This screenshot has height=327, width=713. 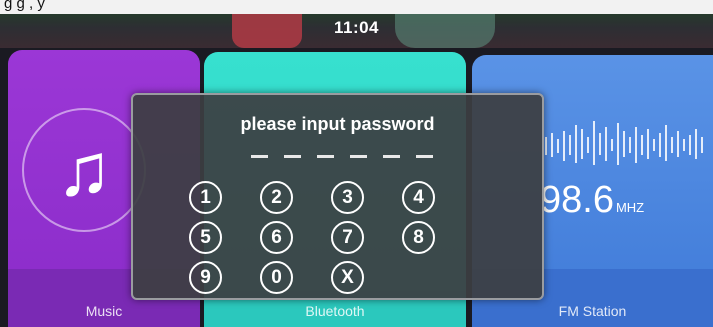 What do you see at coordinates (347, 237) in the screenshot?
I see `key-7: 7` at bounding box center [347, 237].